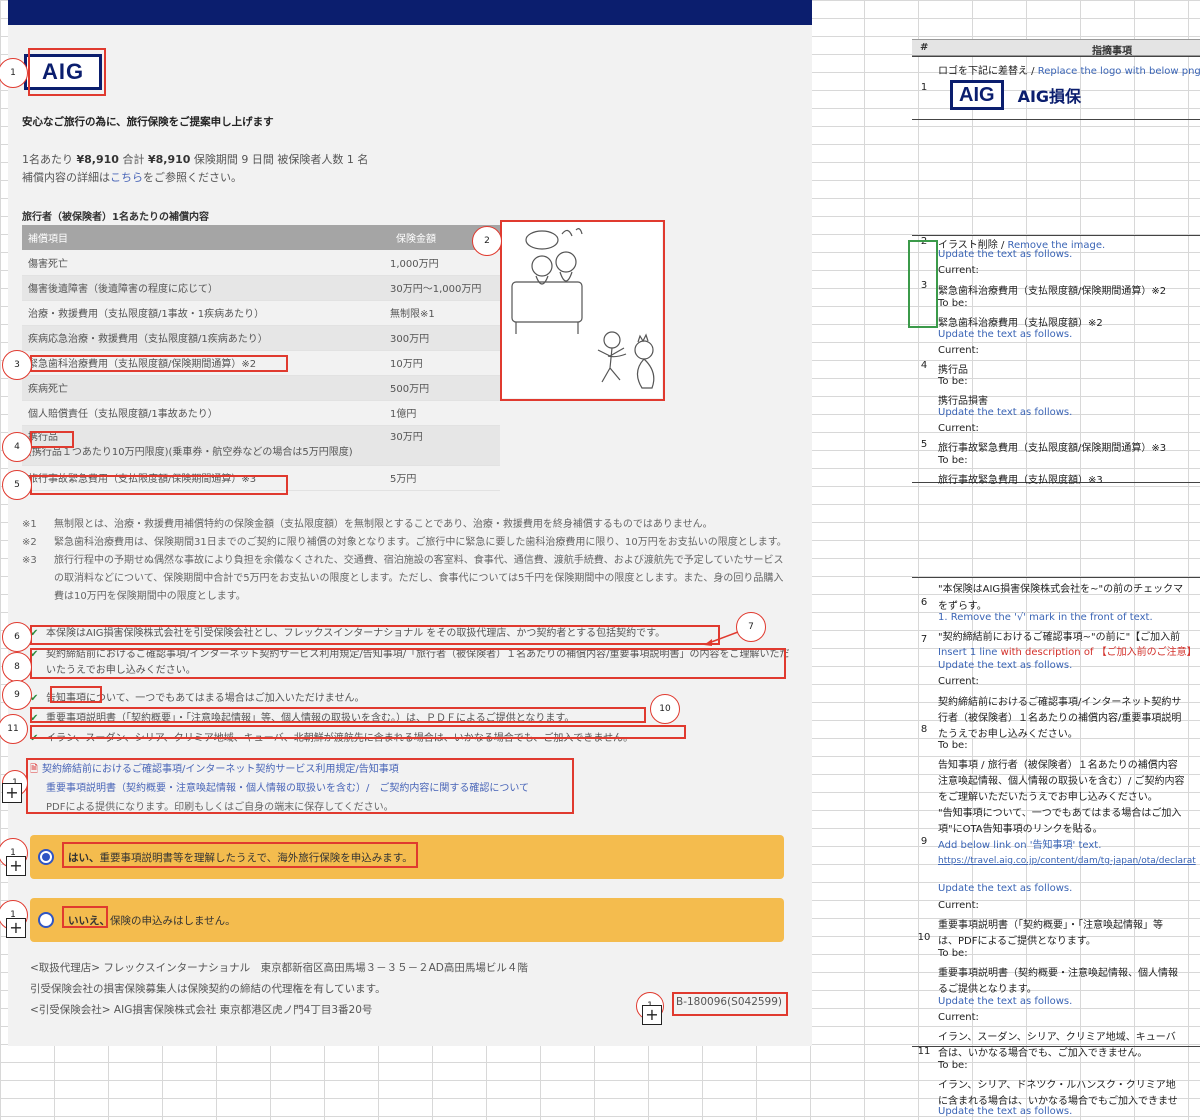 The image size is (1200, 1120). I want to click on sheet-header-row: # 指摘事項, so click(1056, 48).